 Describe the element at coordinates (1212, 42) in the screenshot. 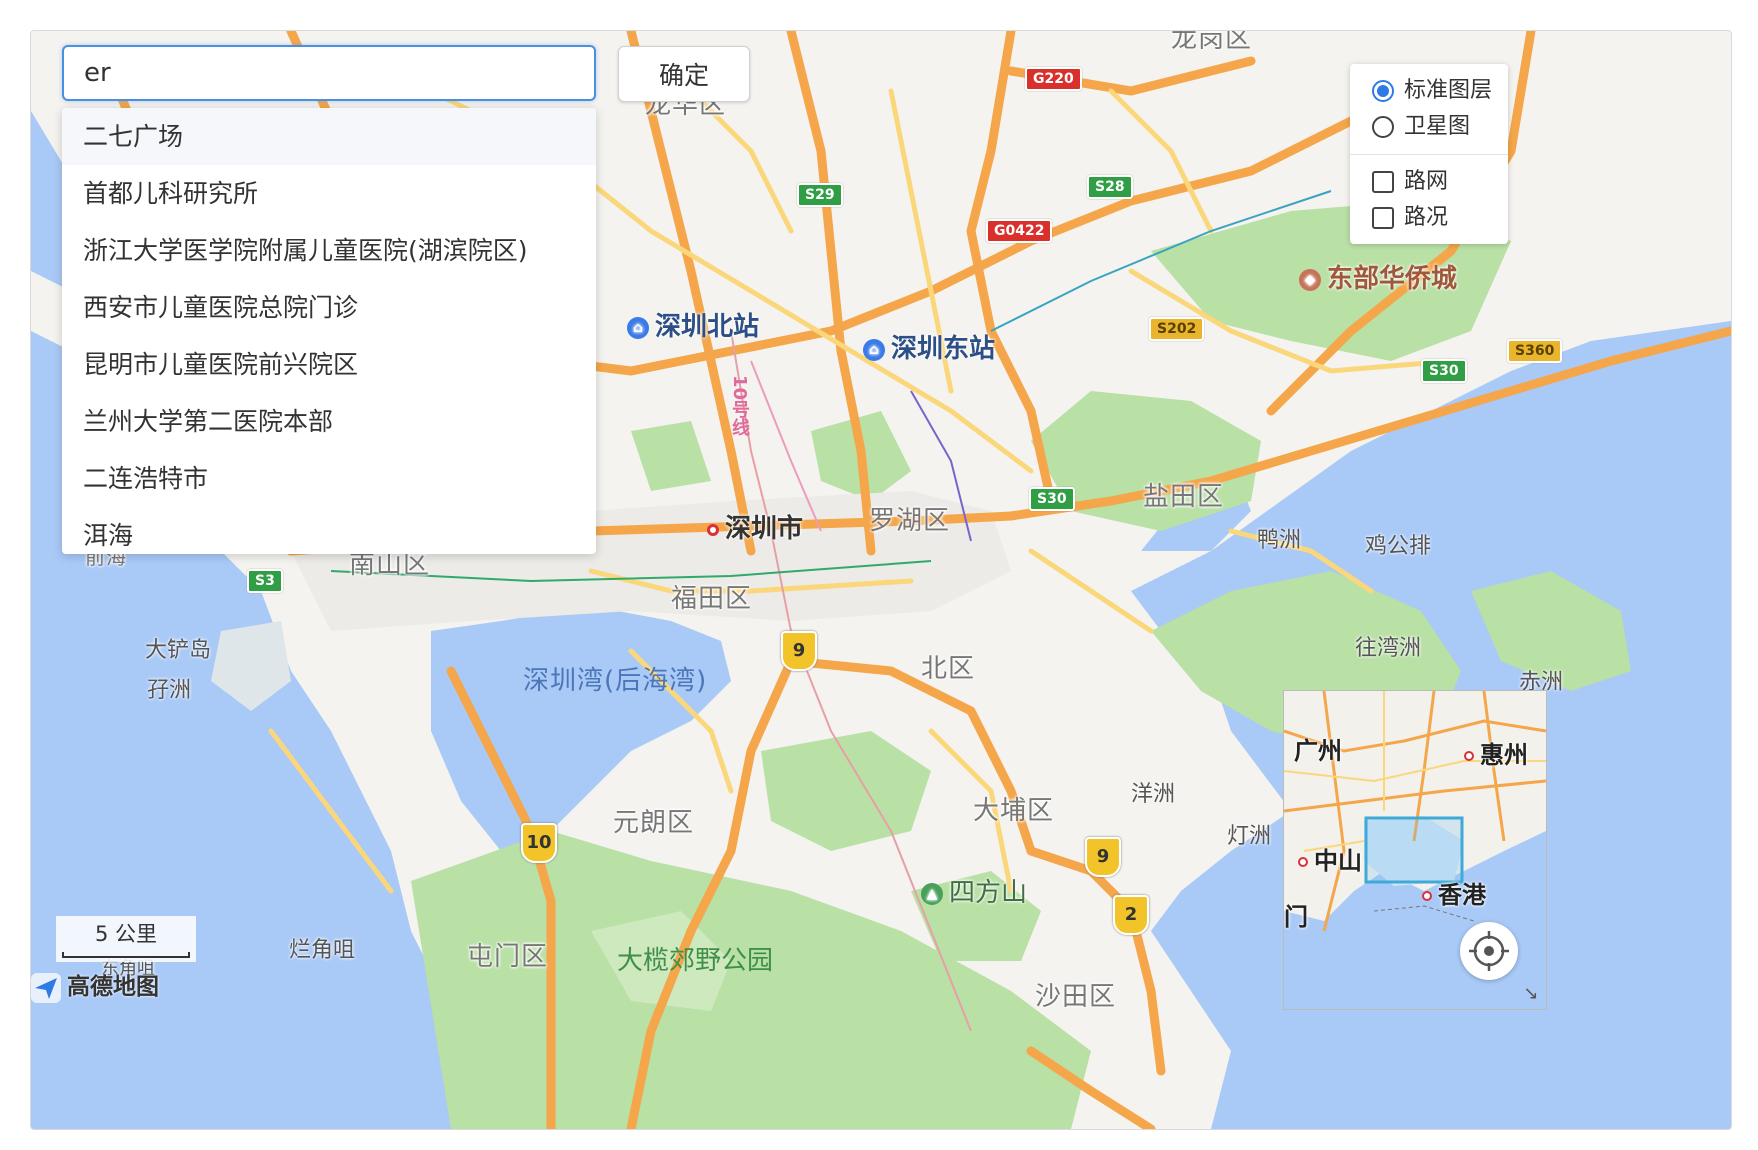

I see `district-label-longgang: 龙岗区` at that location.